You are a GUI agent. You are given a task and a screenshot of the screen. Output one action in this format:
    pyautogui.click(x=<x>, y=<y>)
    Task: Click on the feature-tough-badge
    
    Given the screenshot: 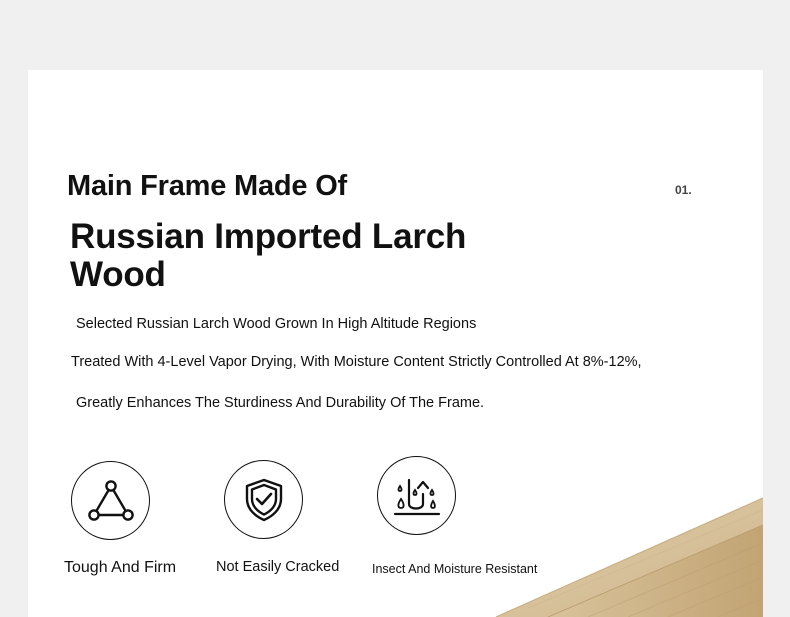 What is the action you would take?
    pyautogui.click(x=110, y=500)
    